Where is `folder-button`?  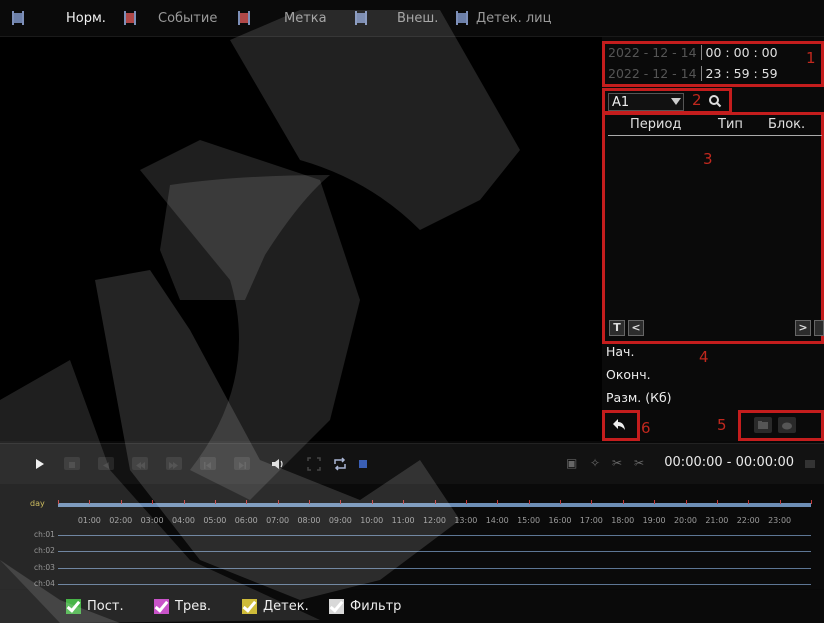 folder-button is located at coordinates (763, 425).